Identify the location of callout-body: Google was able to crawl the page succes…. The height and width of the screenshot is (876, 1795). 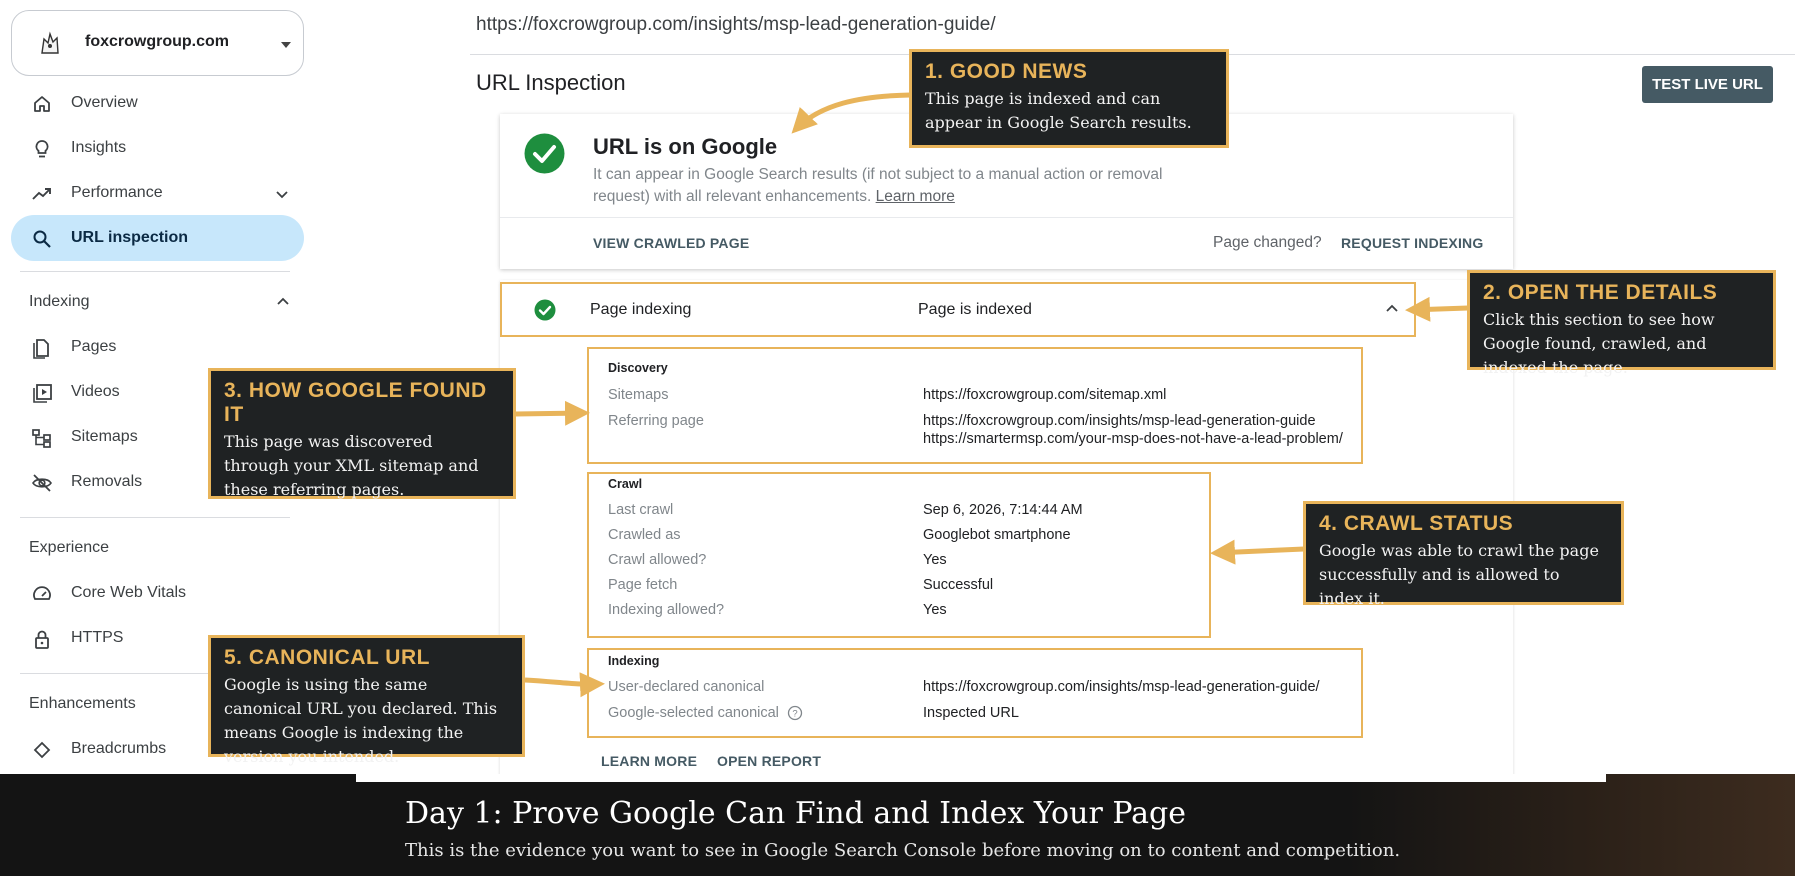
(1459, 574).